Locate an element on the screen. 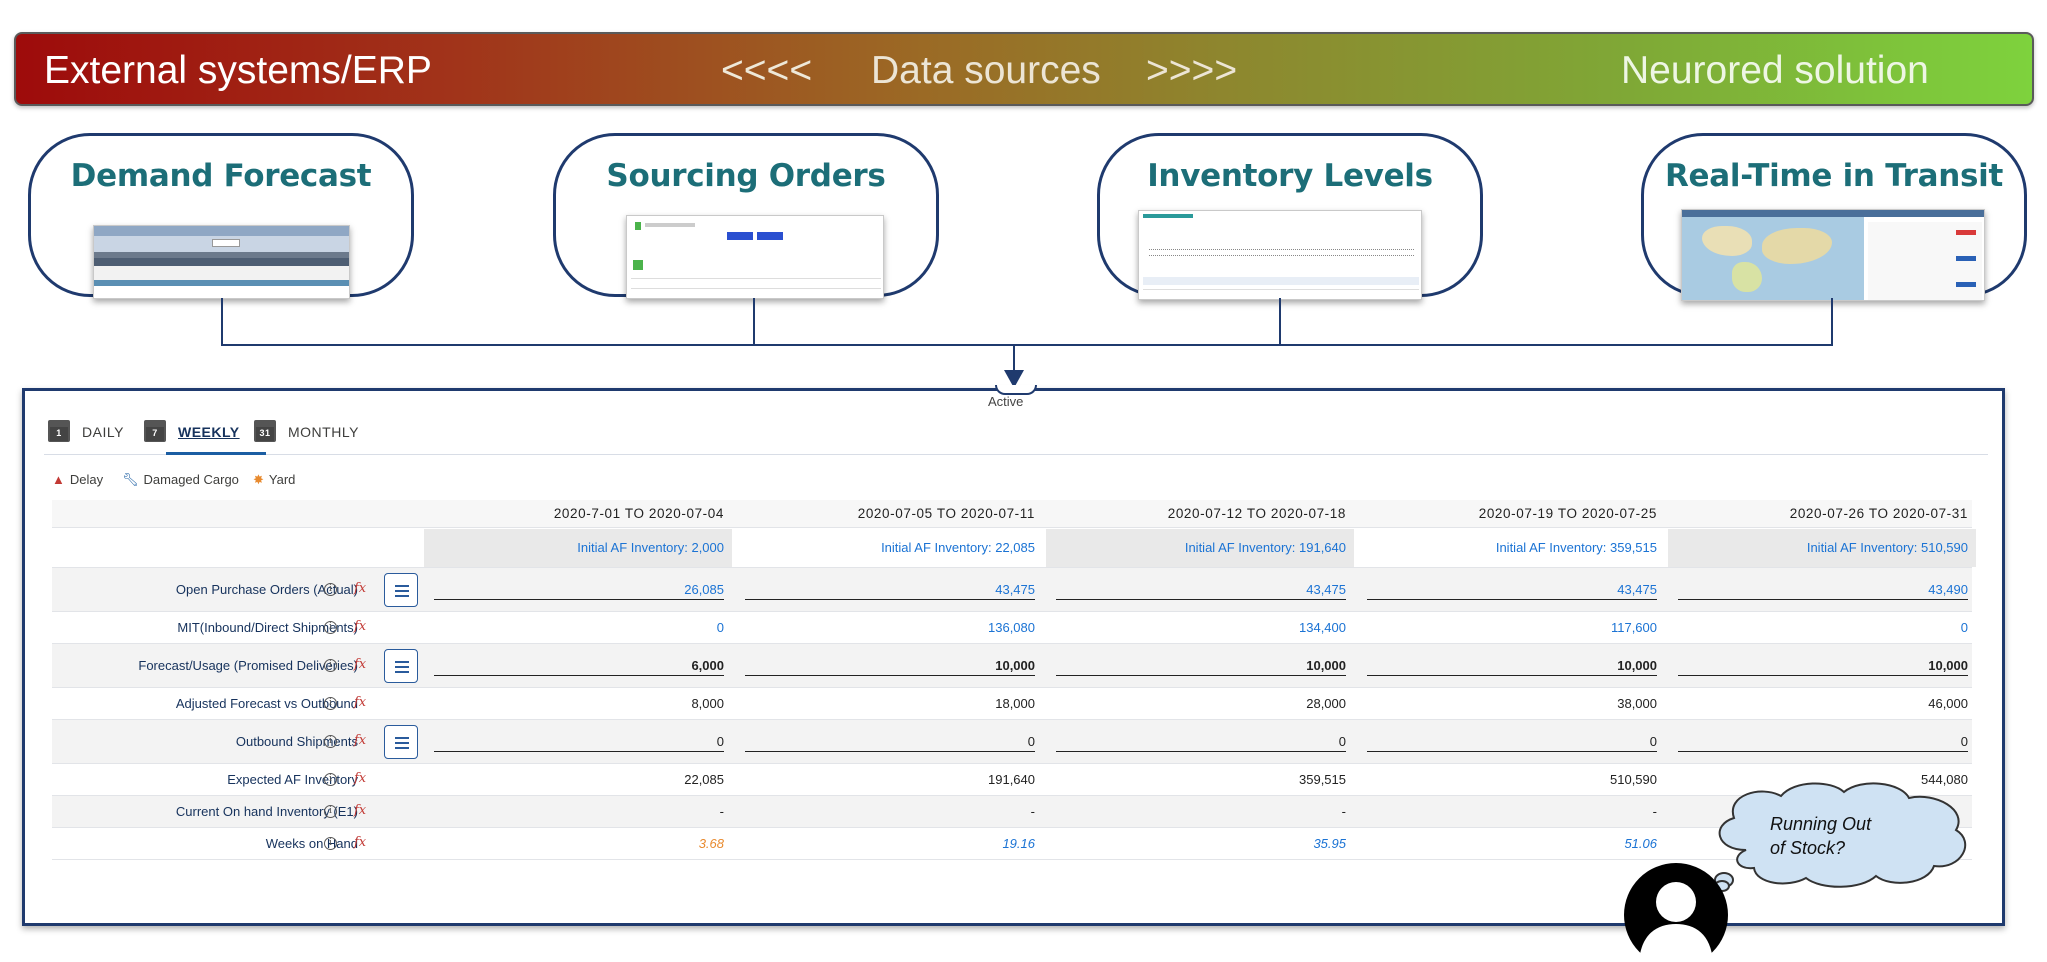  value-cell: 18,000 is located at coordinates (1015, 703).